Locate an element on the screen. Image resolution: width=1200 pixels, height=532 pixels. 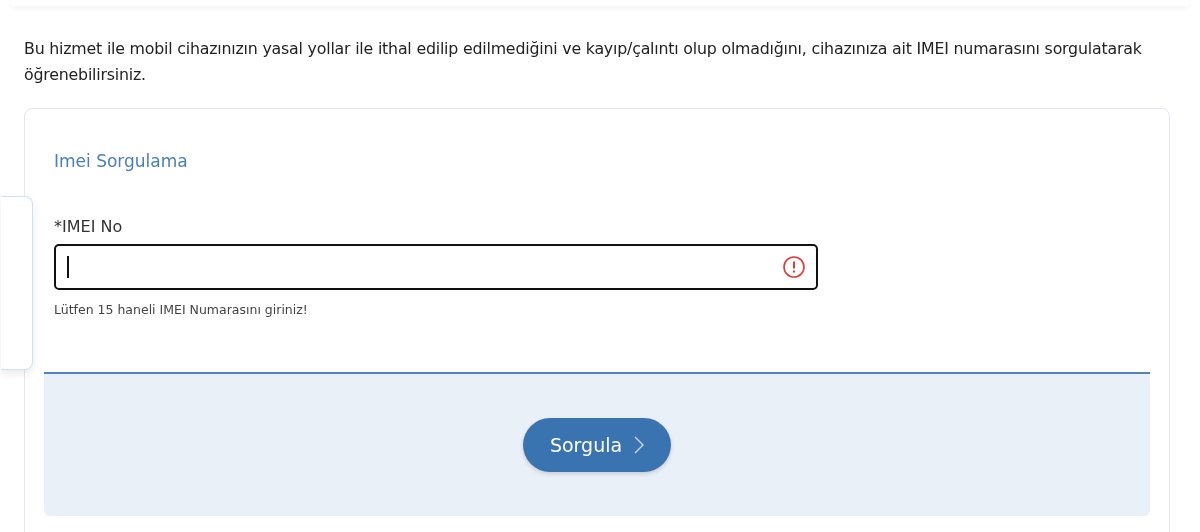
error-icon is located at coordinates (794, 267).